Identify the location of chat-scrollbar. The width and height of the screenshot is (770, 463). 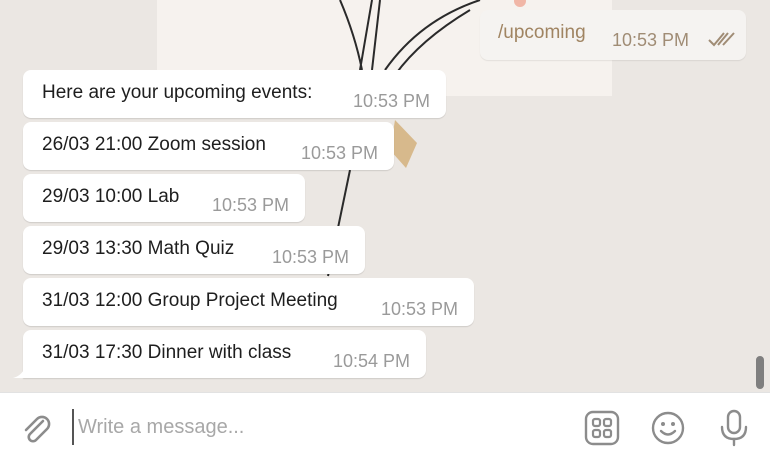
(760, 372).